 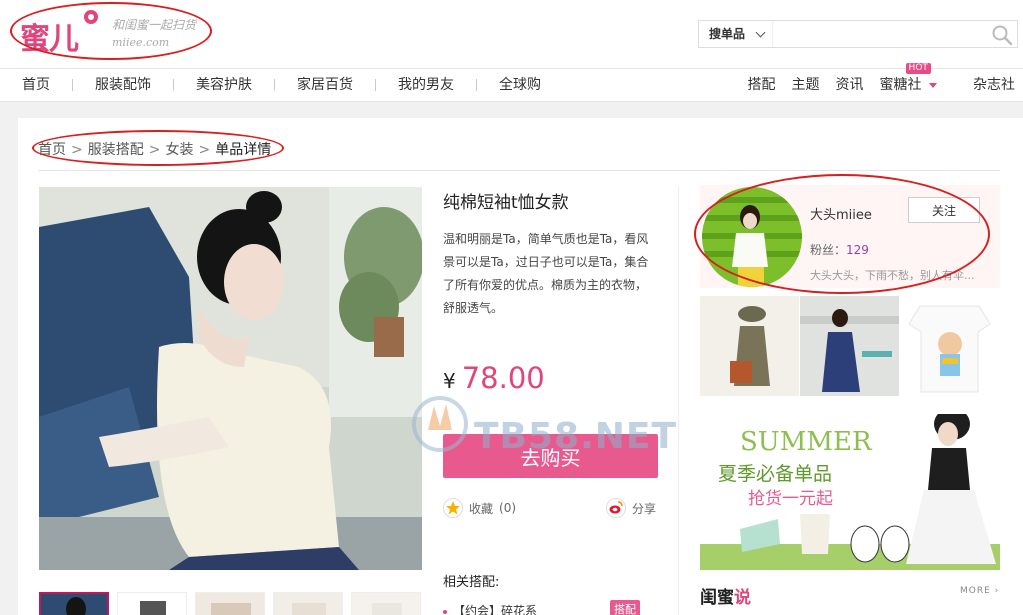 I want to click on nav-right-group: 搭配 主题 资讯 蜜糖社 HOT 杂志社, so click(x=881, y=82).